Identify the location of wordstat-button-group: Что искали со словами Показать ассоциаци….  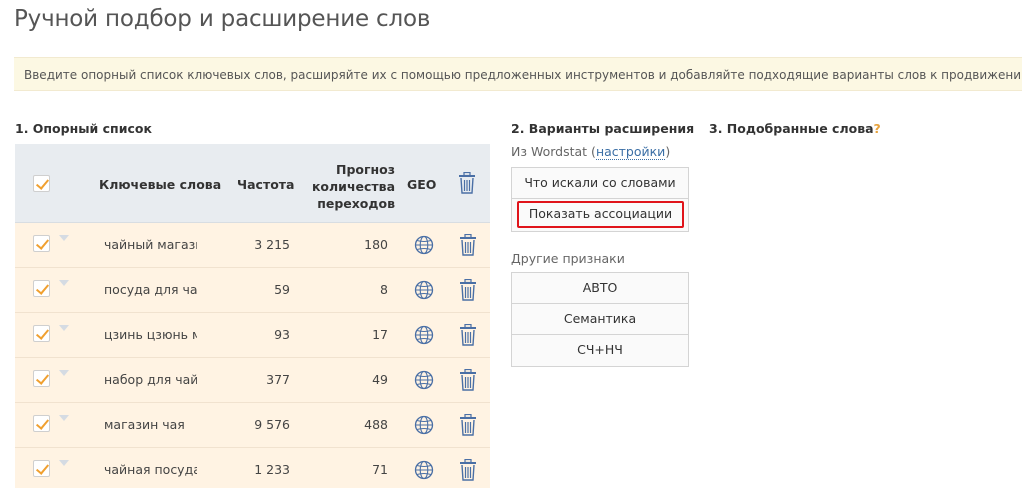
(600, 199).